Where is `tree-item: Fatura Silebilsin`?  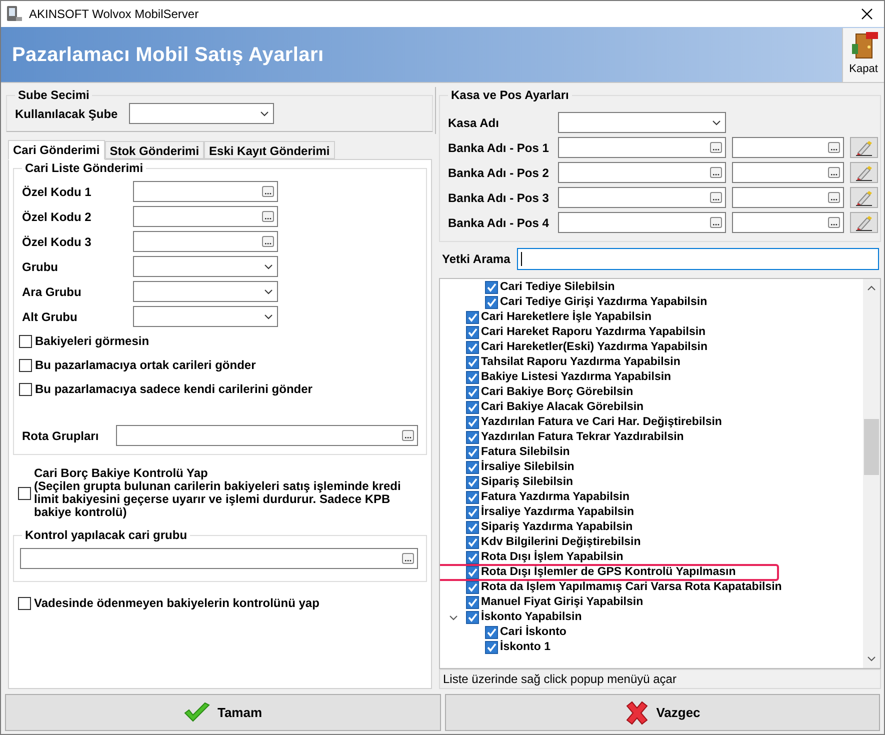
tree-item: Fatura Silebilsin is located at coordinates (525, 453).